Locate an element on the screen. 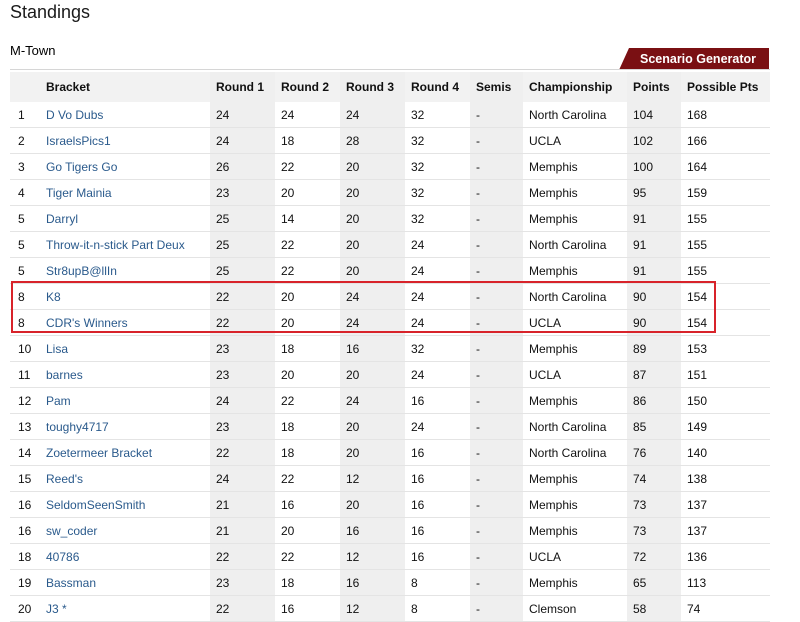 The width and height of the screenshot is (800, 622). cell-points: 87 is located at coordinates (654, 374).